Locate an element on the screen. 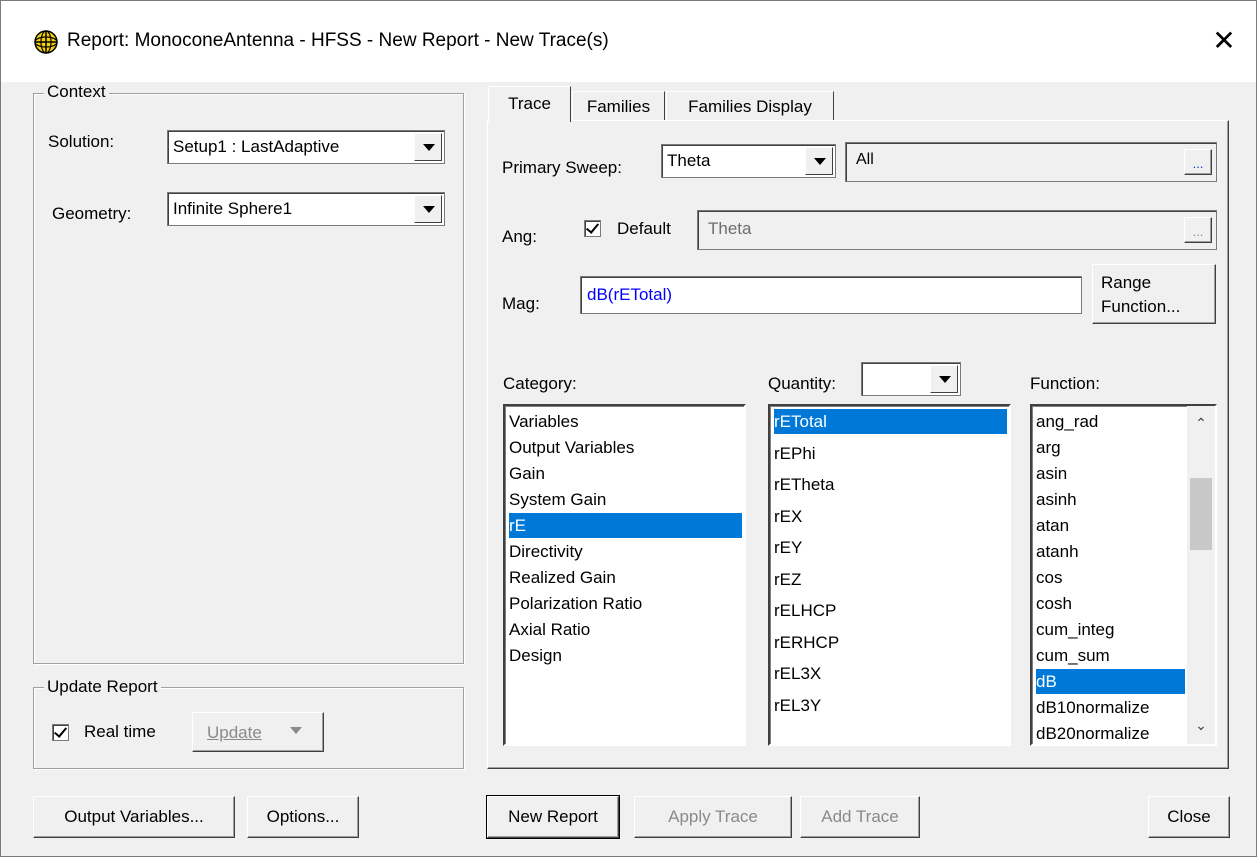 The width and height of the screenshot is (1257, 857). close-label: Close is located at coordinates (1189, 816).